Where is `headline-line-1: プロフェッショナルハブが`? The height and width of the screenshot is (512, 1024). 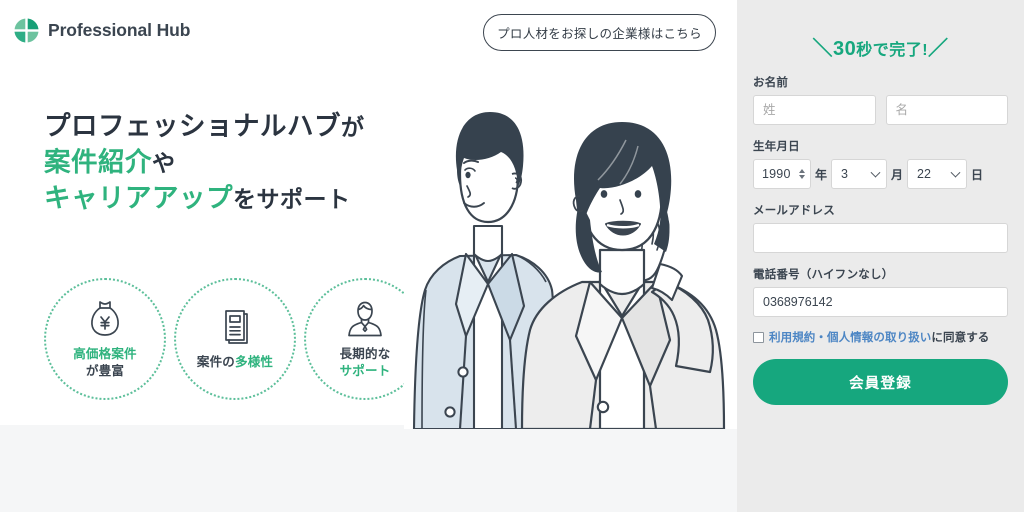 headline-line-1: プロフェッショナルハブが is located at coordinates (204, 126).